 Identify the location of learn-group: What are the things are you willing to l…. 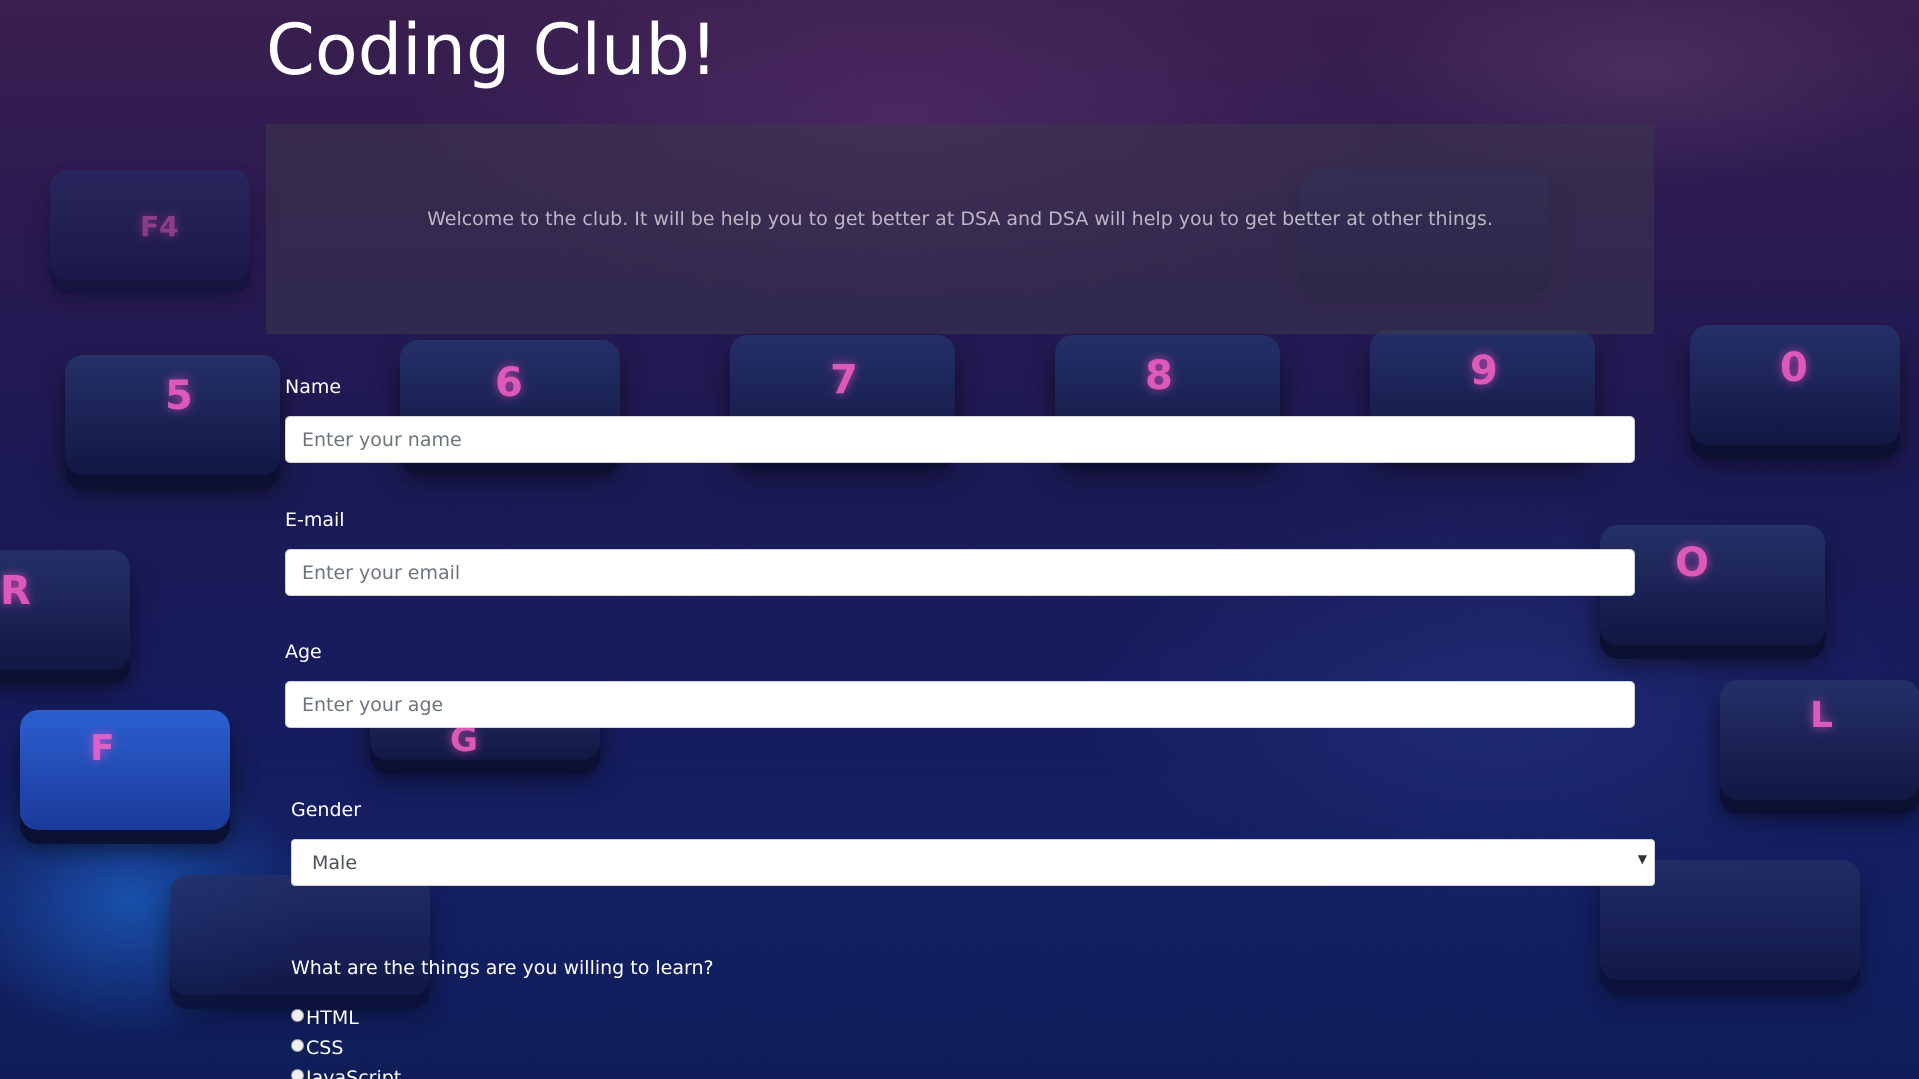
(966, 1018).